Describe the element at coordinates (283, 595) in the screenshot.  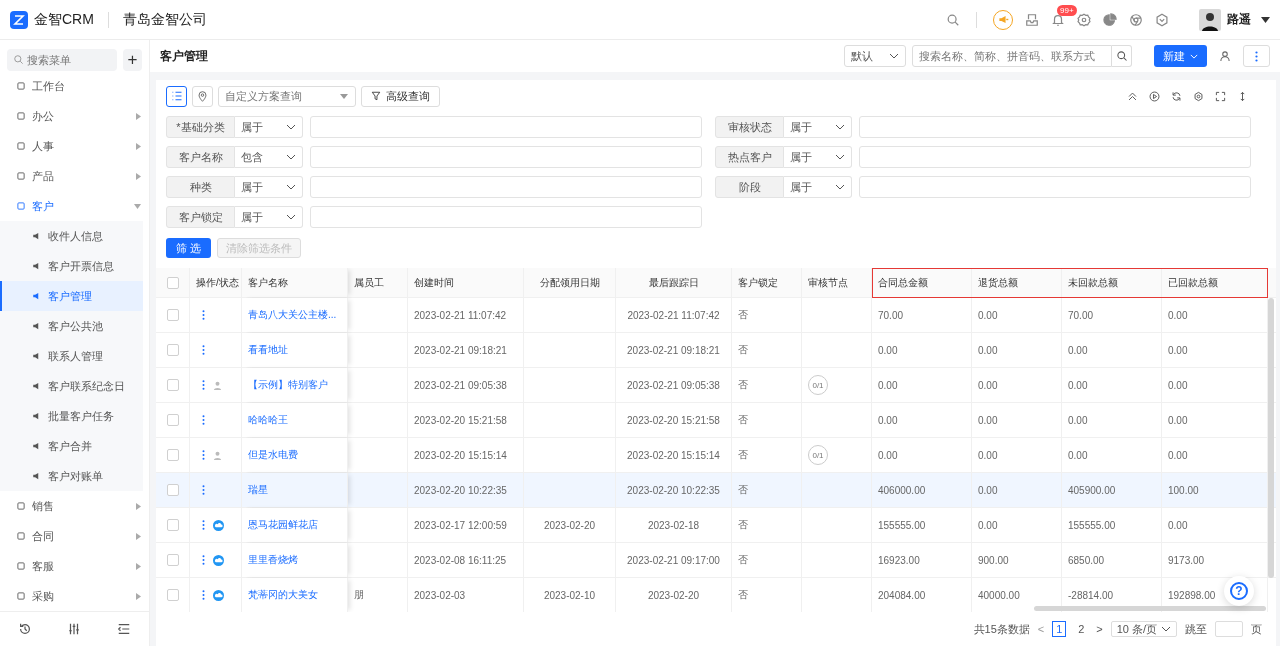
I see `customer-name-link: 梵蒂冈的大美女` at that location.